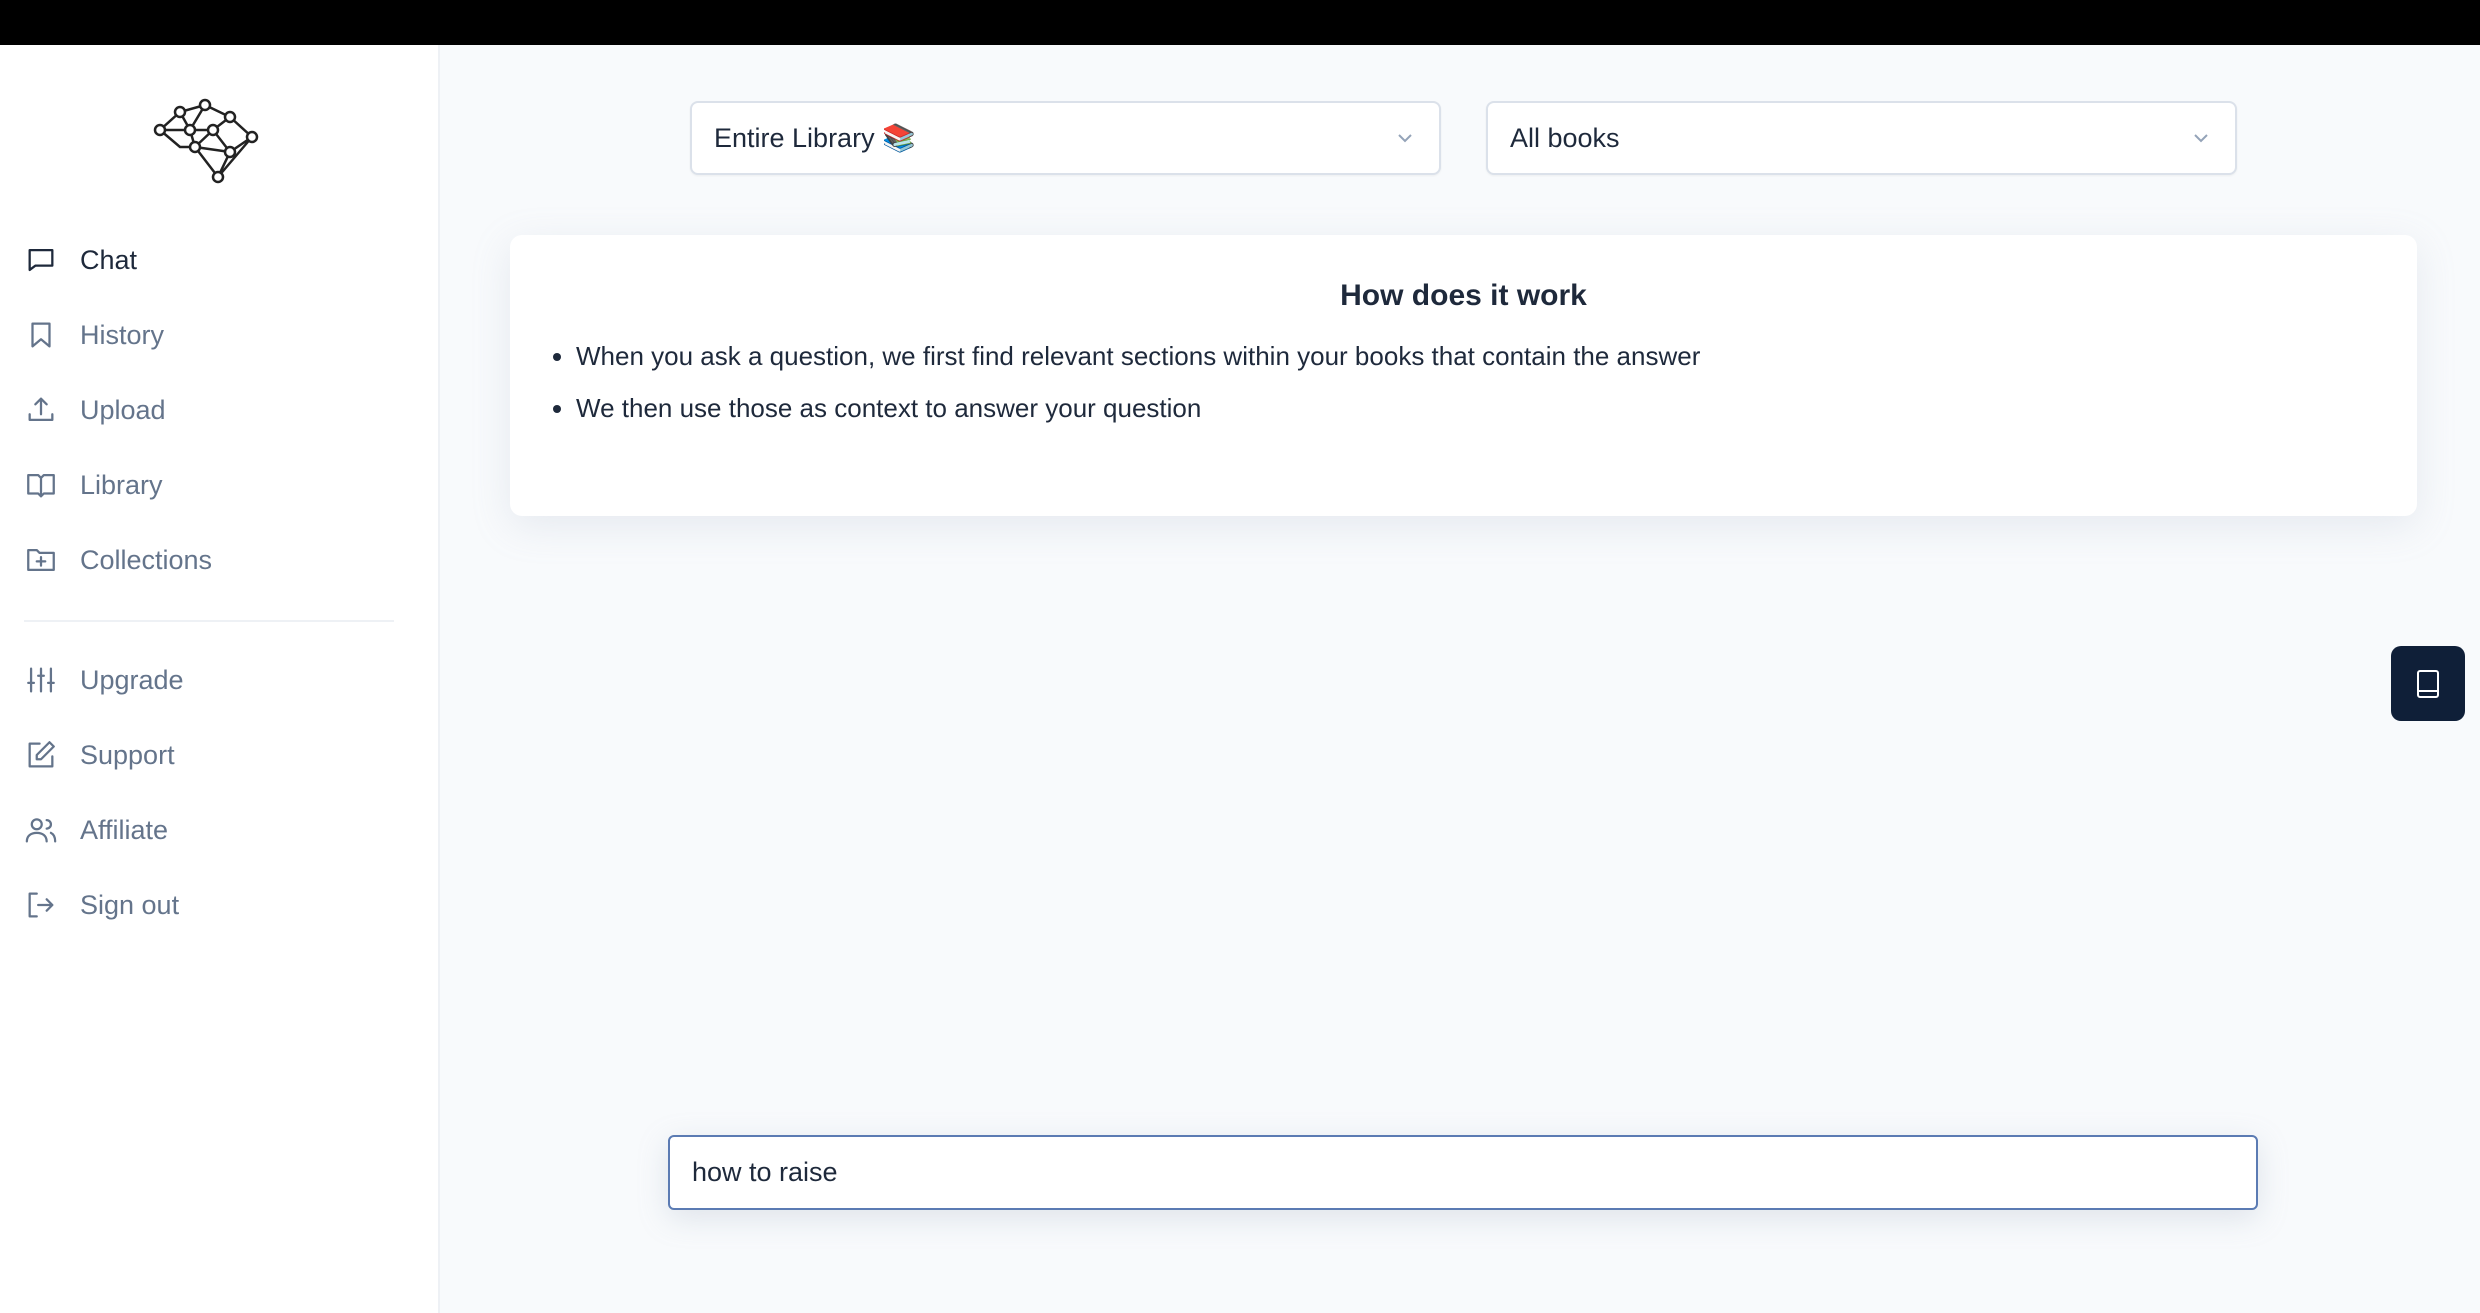 This screenshot has width=2480, height=1313. I want to click on sidebar-item-chat: Chat, so click(80, 260).